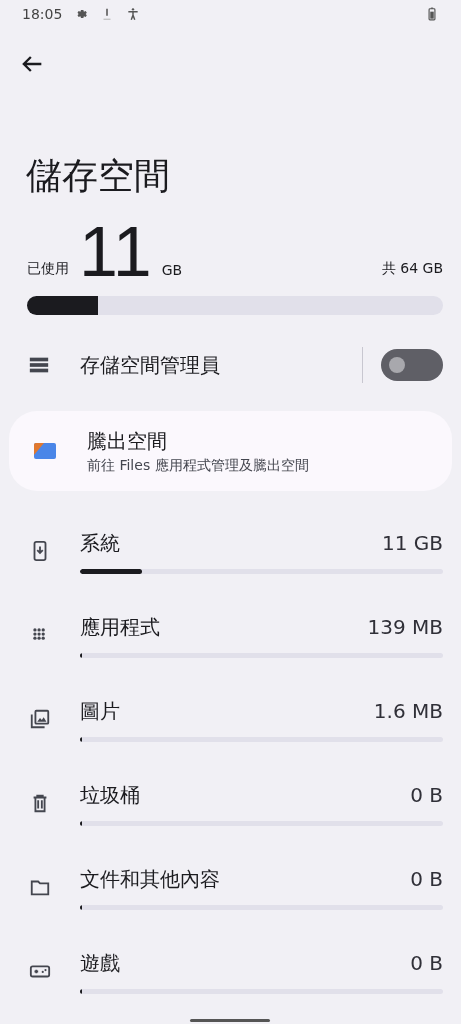 This screenshot has width=461, height=1024. I want to click on category-size: 11 GB, so click(412, 543).